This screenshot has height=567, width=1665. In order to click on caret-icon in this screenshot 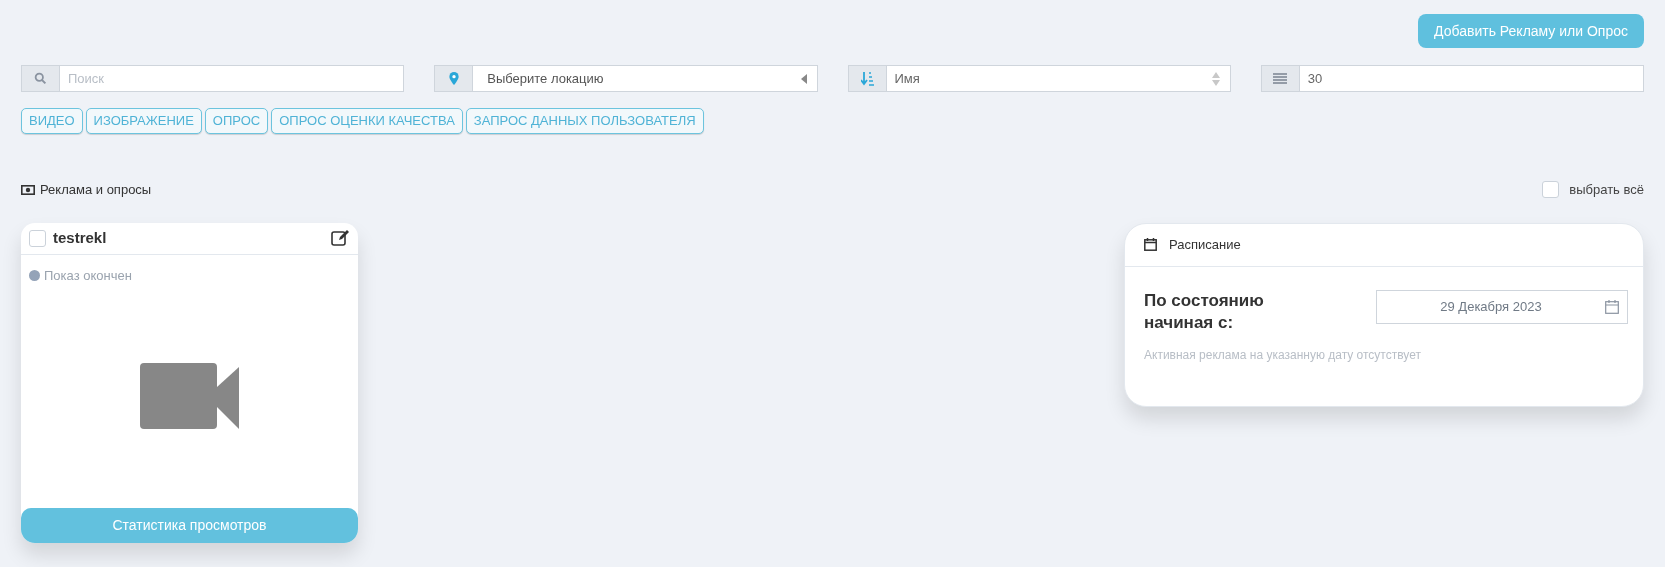, I will do `click(803, 78)`.